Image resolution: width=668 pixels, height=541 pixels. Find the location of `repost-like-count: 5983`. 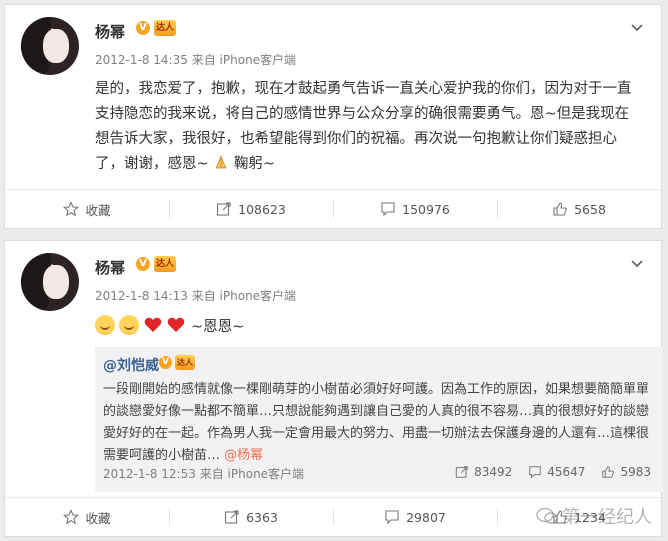

repost-like-count: 5983 is located at coordinates (635, 472).